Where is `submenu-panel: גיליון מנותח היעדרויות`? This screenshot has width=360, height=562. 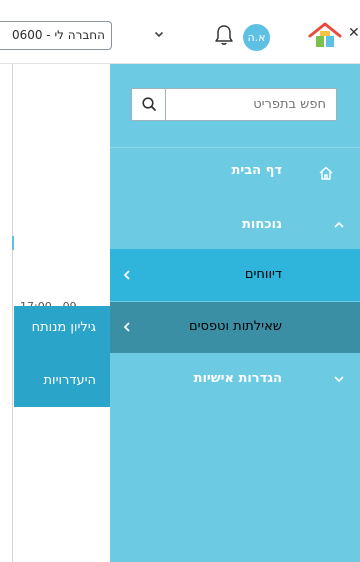
submenu-panel: גיליון מנותח היעדרויות is located at coordinates (62, 356).